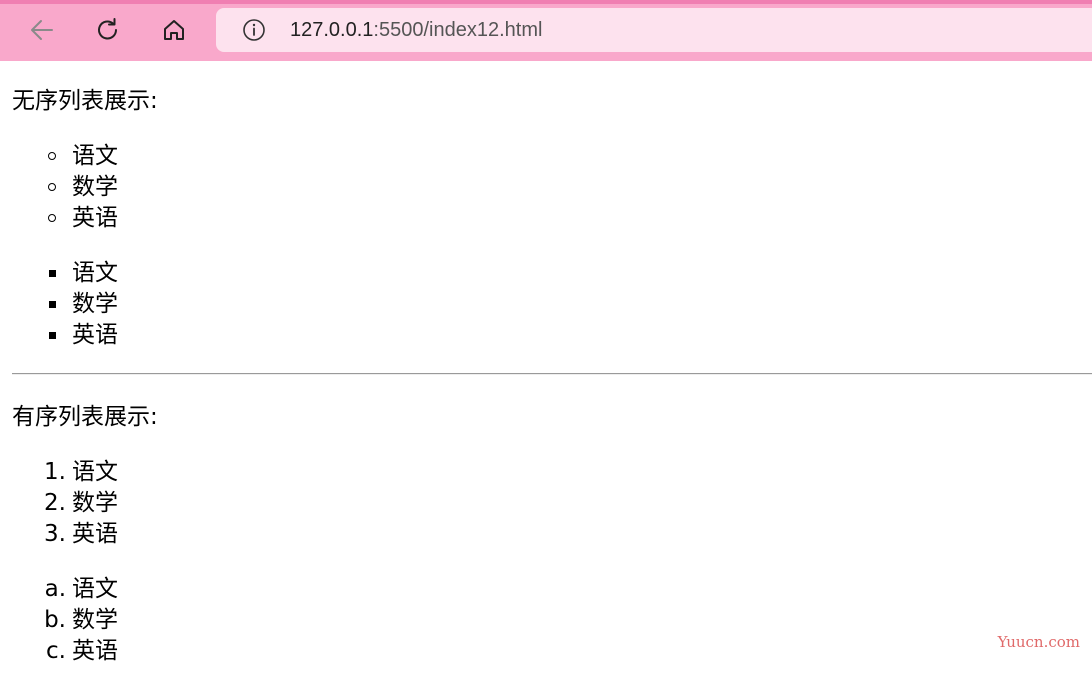  I want to click on browser-toolbar: 127.0.0.1:5500/index12.html, so click(546, 30).